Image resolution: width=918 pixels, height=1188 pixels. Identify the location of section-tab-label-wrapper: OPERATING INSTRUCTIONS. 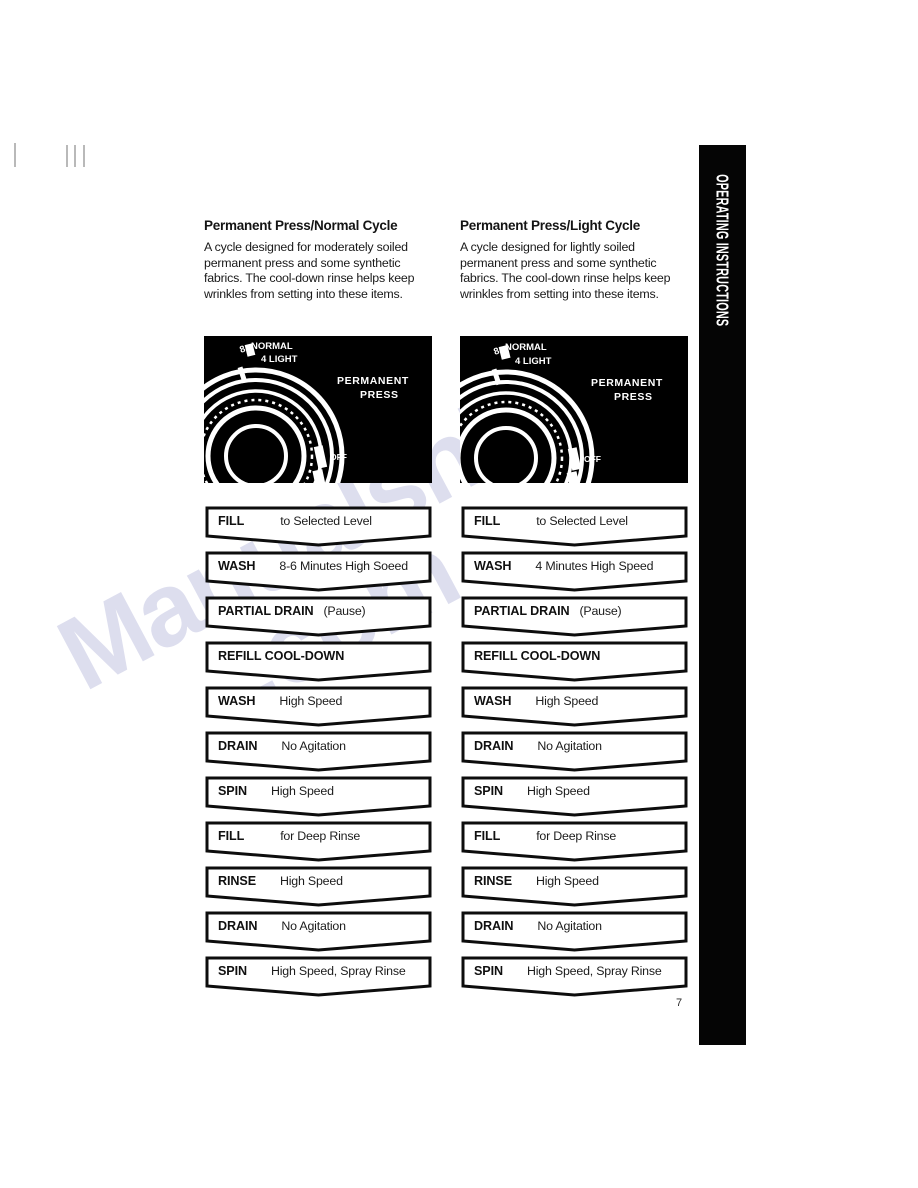
(722, 251).